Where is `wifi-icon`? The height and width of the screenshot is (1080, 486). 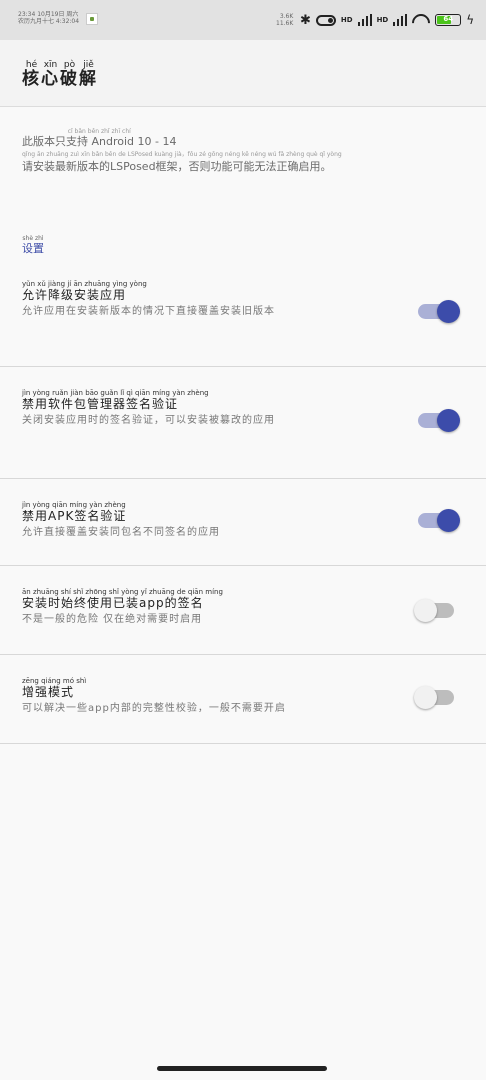 wifi-icon is located at coordinates (421, 20).